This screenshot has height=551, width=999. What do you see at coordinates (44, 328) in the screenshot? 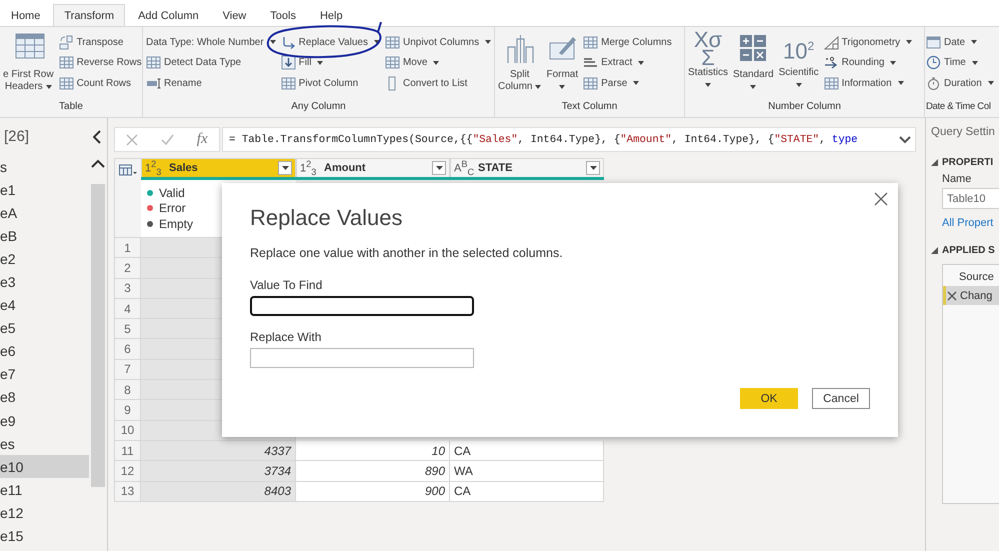
I see `query-item: e5` at bounding box center [44, 328].